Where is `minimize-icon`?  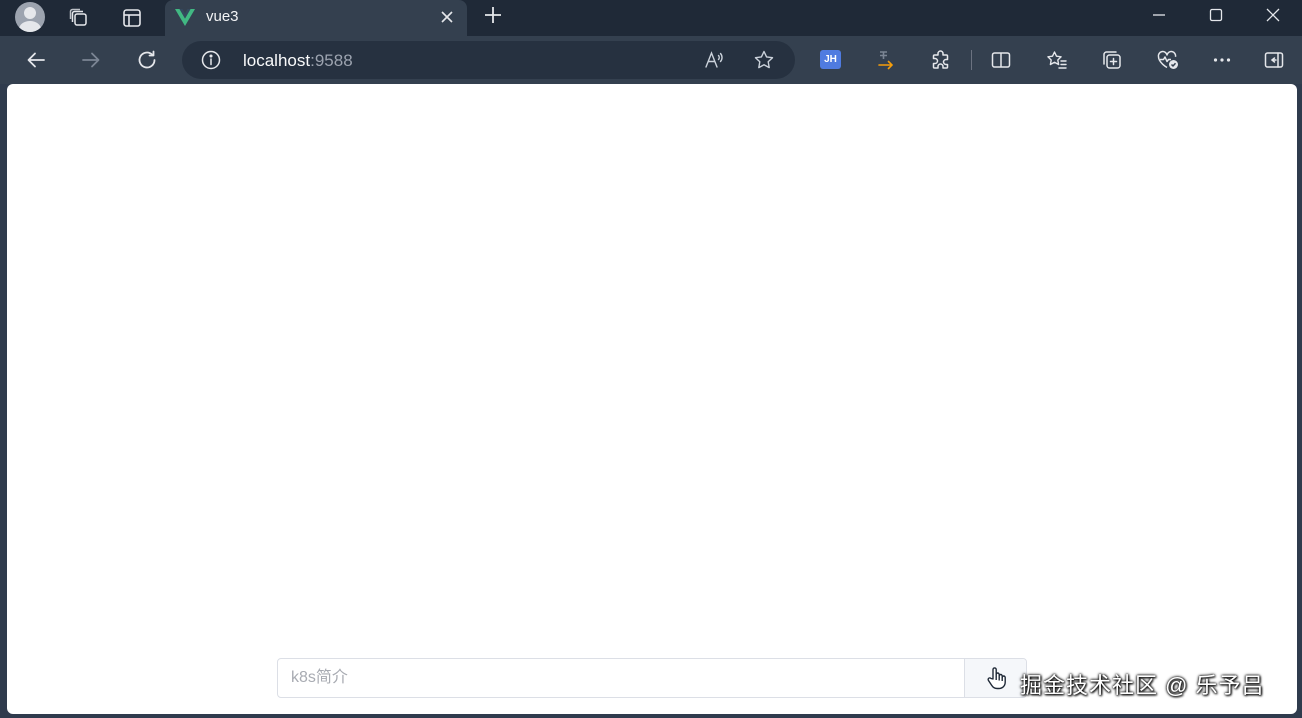 minimize-icon is located at coordinates (1159, 15).